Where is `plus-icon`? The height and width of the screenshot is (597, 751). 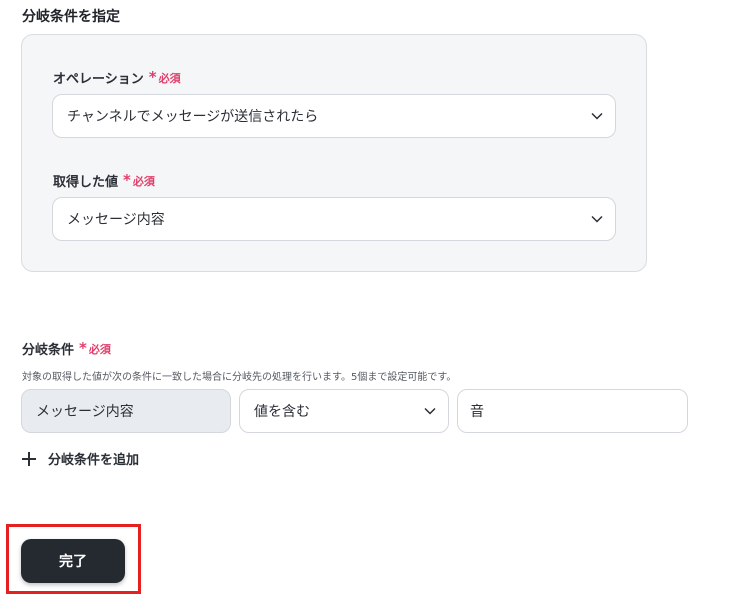
plus-icon is located at coordinates (29, 458).